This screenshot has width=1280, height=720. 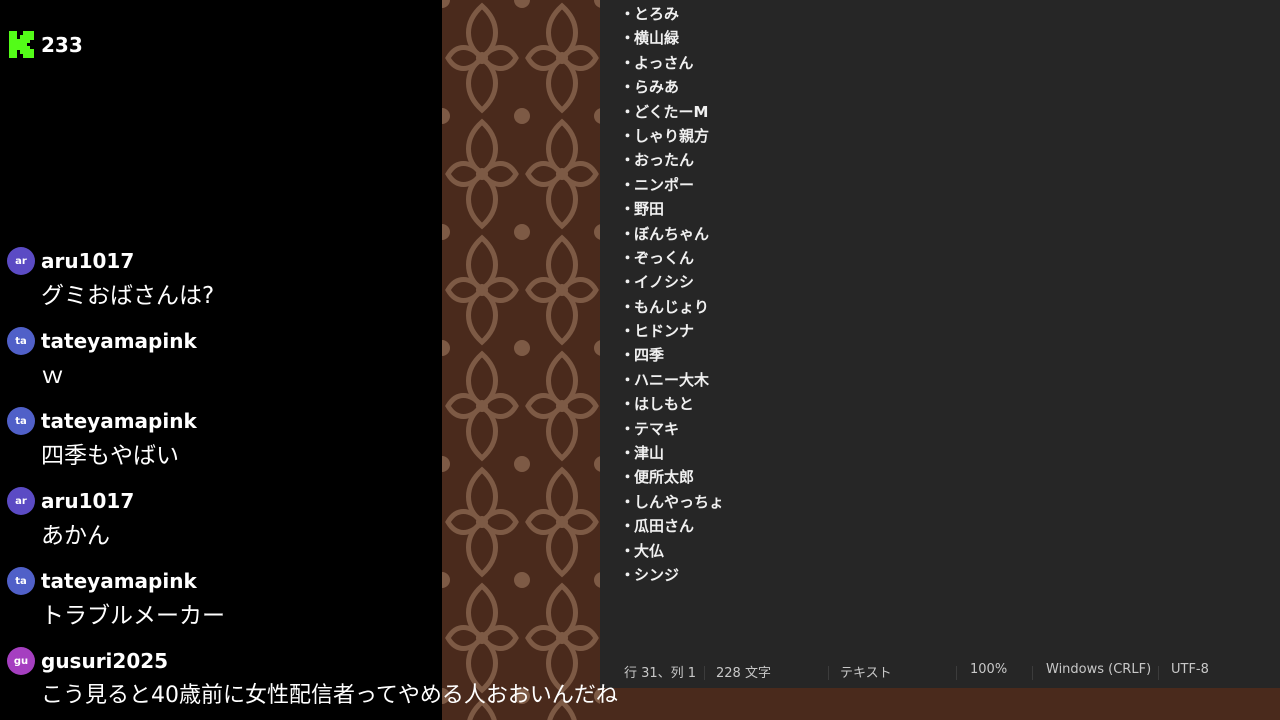 I want to click on editor-line-text: 野田, so click(x=649, y=209).